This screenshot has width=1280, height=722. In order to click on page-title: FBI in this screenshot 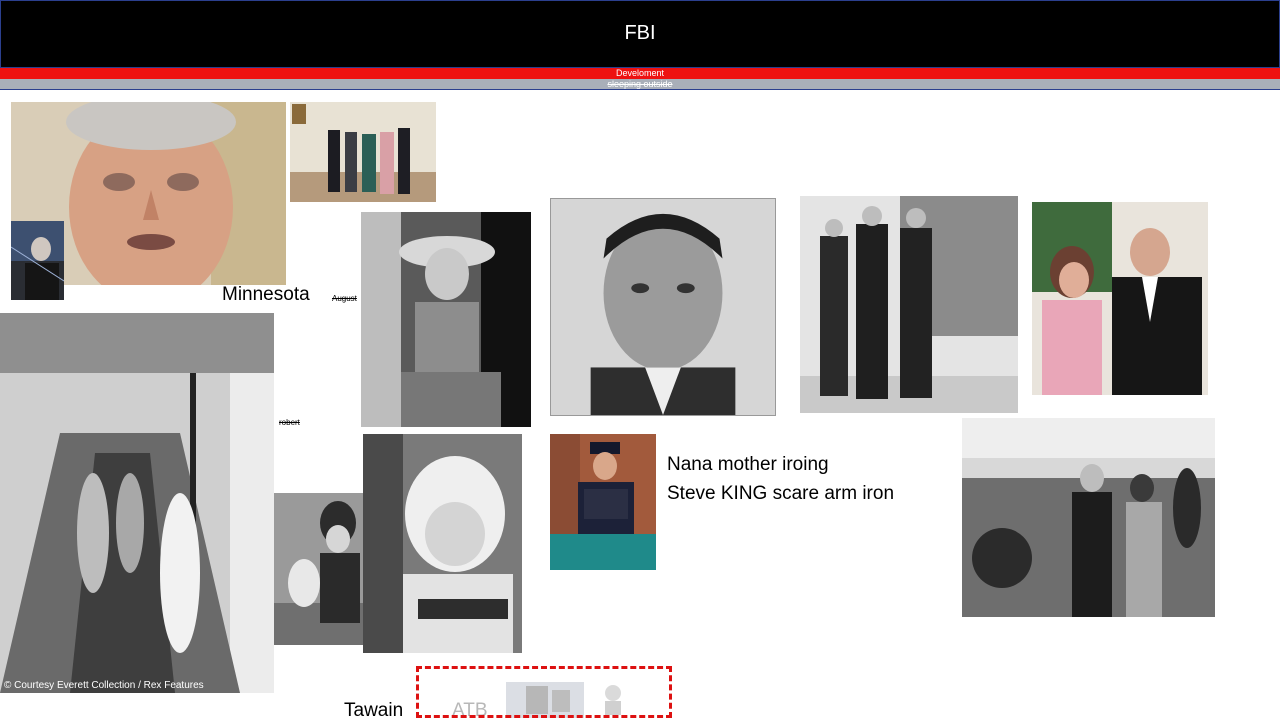, I will do `click(640, 33)`.